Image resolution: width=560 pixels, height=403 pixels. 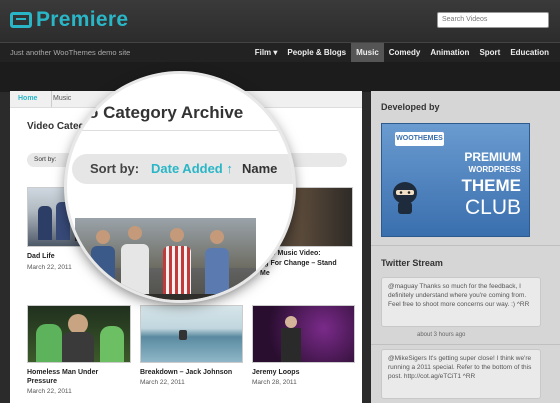 I want to click on video-title: Homeless Man Under, so click(x=62, y=372).